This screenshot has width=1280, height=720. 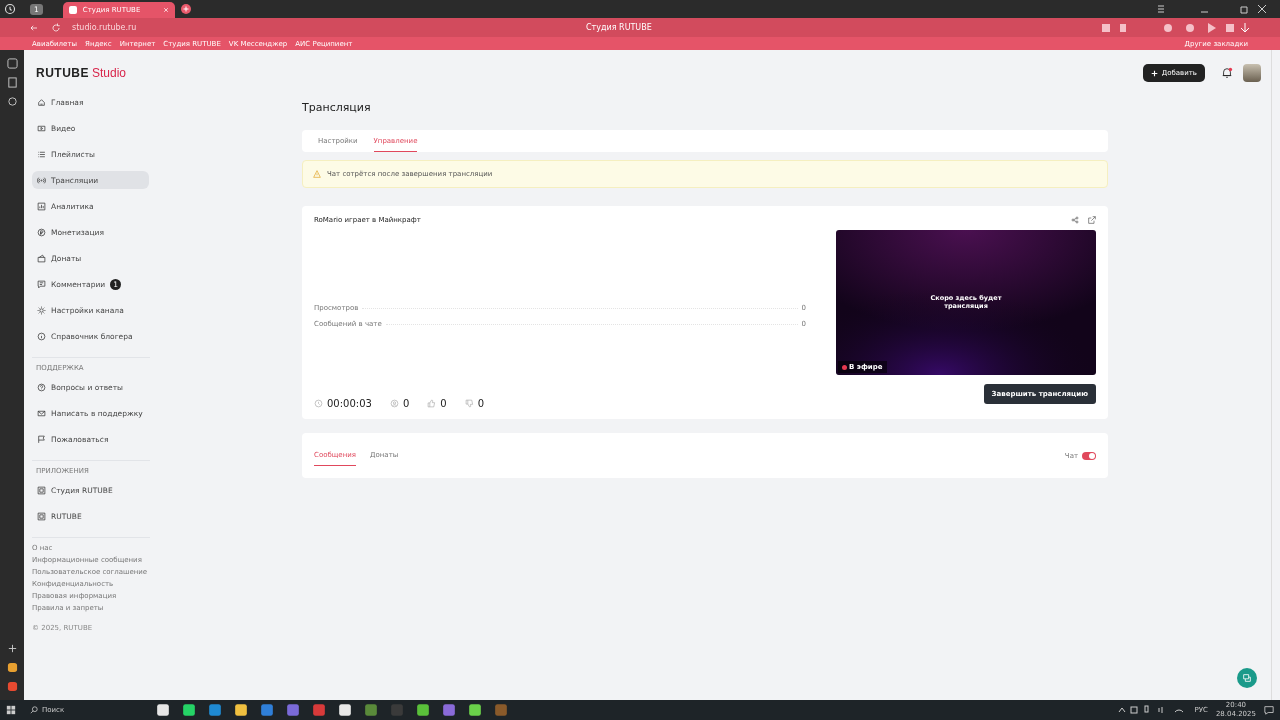 I want to click on avatar, so click(x=1252, y=73).